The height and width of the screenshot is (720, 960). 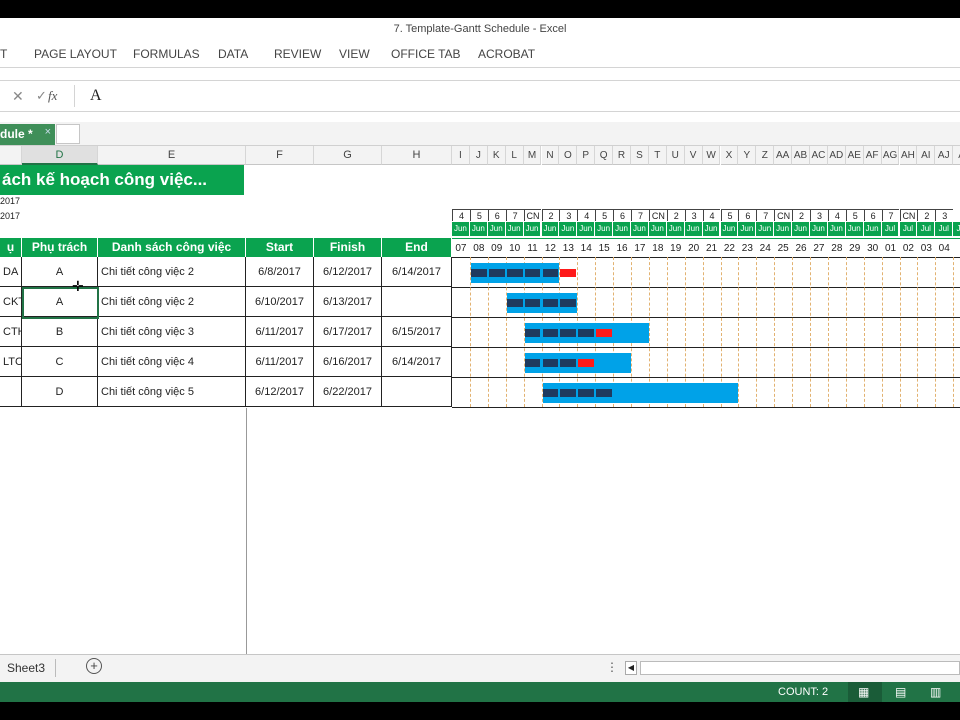 I want to click on ribbon-tab-formulas: FORMULAS, so click(x=166, y=54).